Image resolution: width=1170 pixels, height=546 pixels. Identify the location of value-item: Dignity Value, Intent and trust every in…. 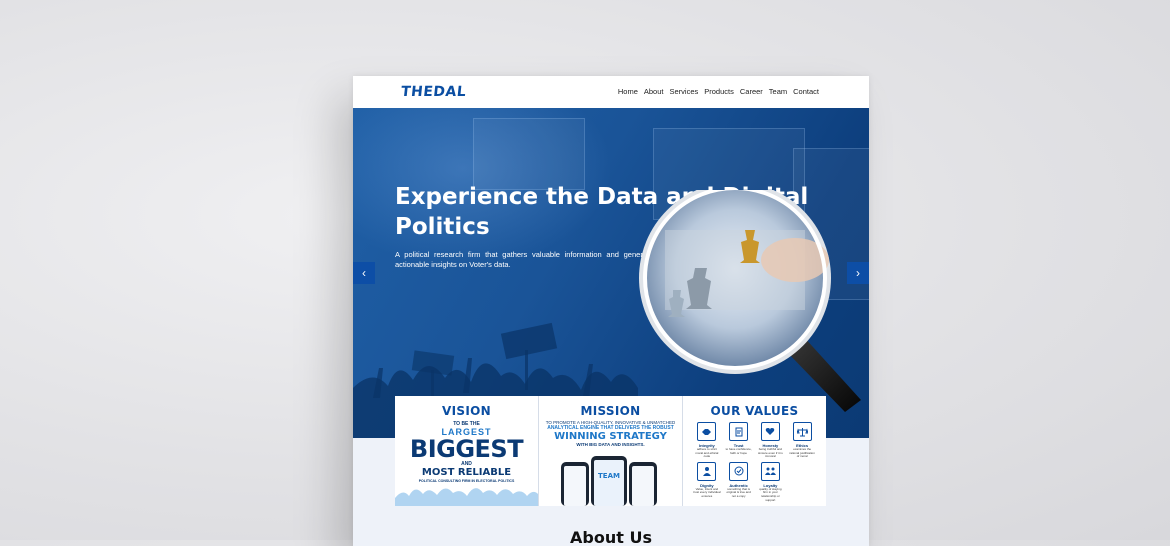
(707, 481).